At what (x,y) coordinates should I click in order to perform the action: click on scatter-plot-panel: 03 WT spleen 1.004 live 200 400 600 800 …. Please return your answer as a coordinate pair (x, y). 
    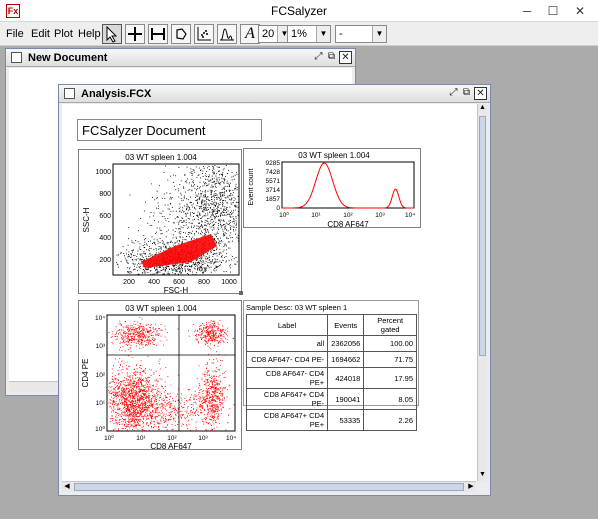
    Looking at the image, I should click on (160, 222).